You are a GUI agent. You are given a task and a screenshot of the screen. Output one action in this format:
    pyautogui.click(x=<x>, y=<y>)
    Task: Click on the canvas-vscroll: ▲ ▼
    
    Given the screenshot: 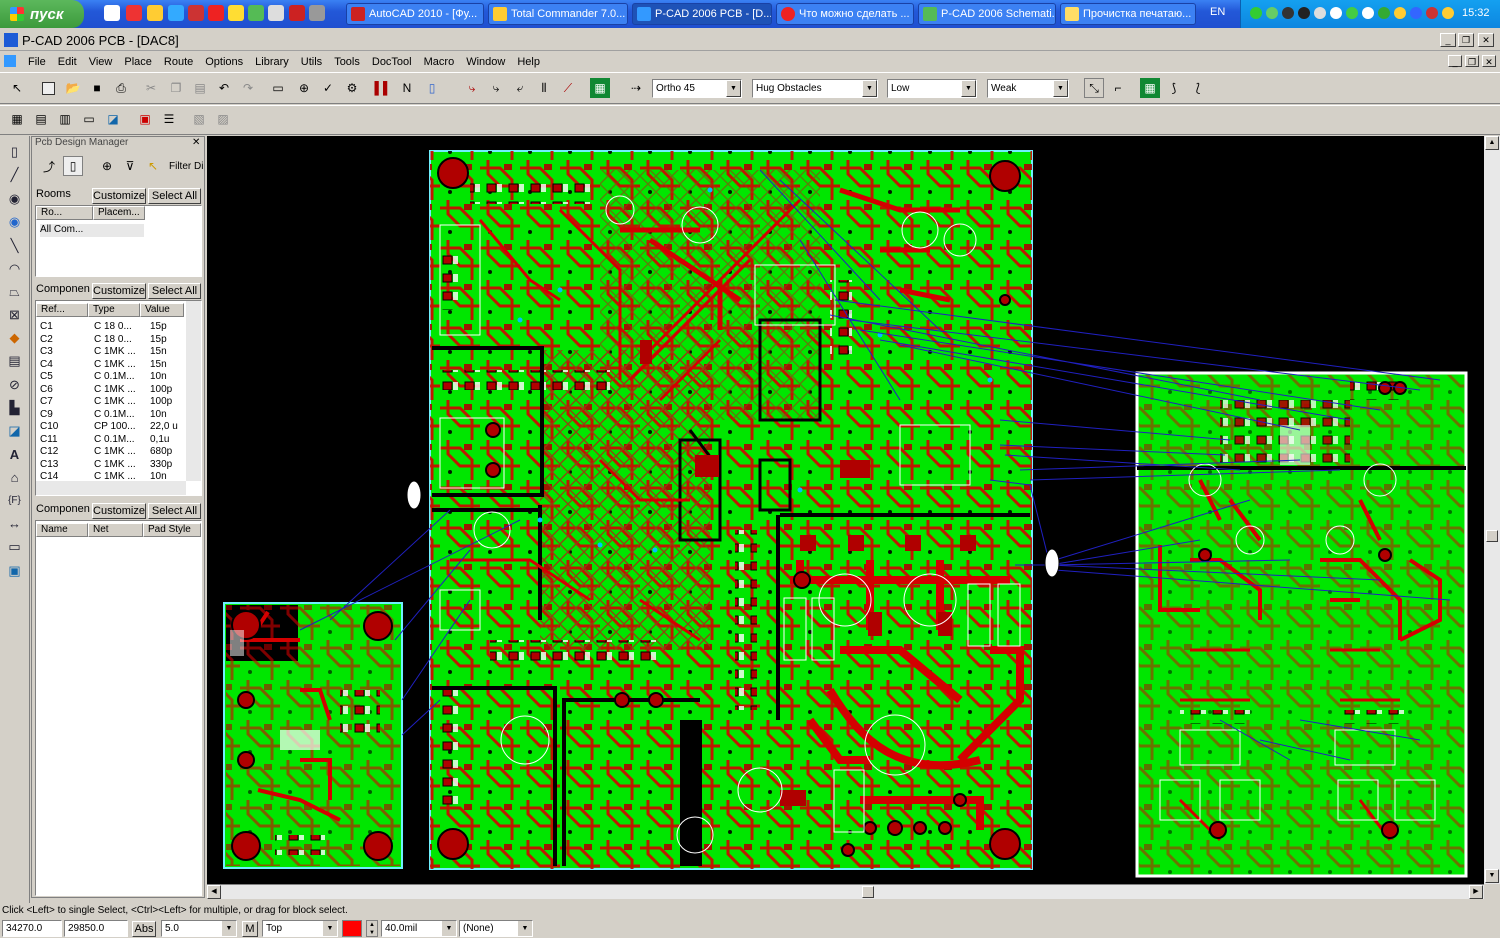 What is the action you would take?
    pyautogui.click(x=1492, y=510)
    